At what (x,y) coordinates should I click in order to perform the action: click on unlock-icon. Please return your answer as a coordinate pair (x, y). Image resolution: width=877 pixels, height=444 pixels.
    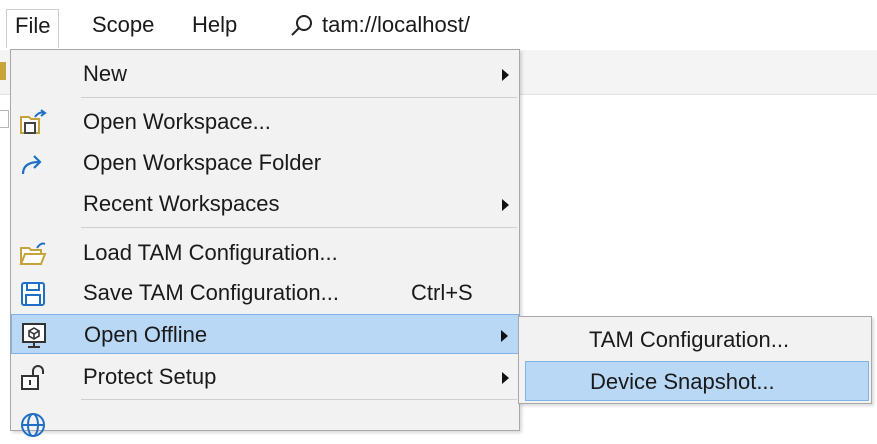
    Looking at the image, I should click on (33, 378).